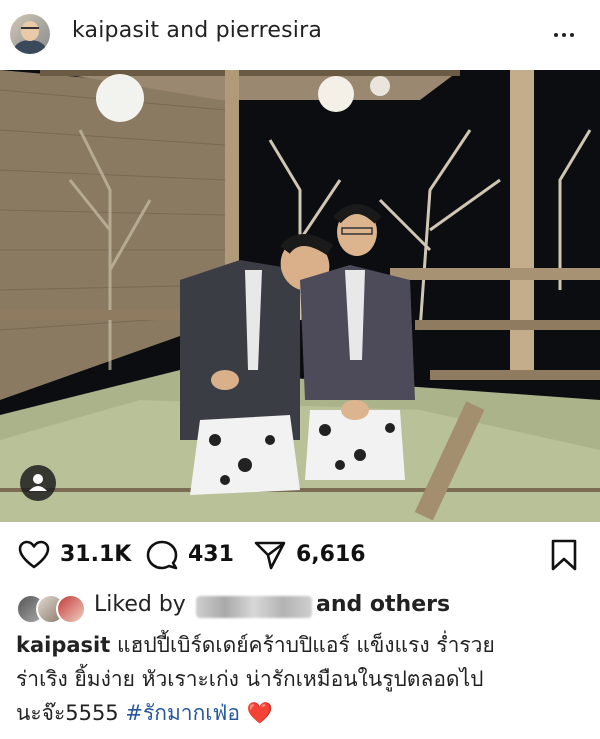  I want to click on post-header: kaipasit and pierresira, so click(300, 35).